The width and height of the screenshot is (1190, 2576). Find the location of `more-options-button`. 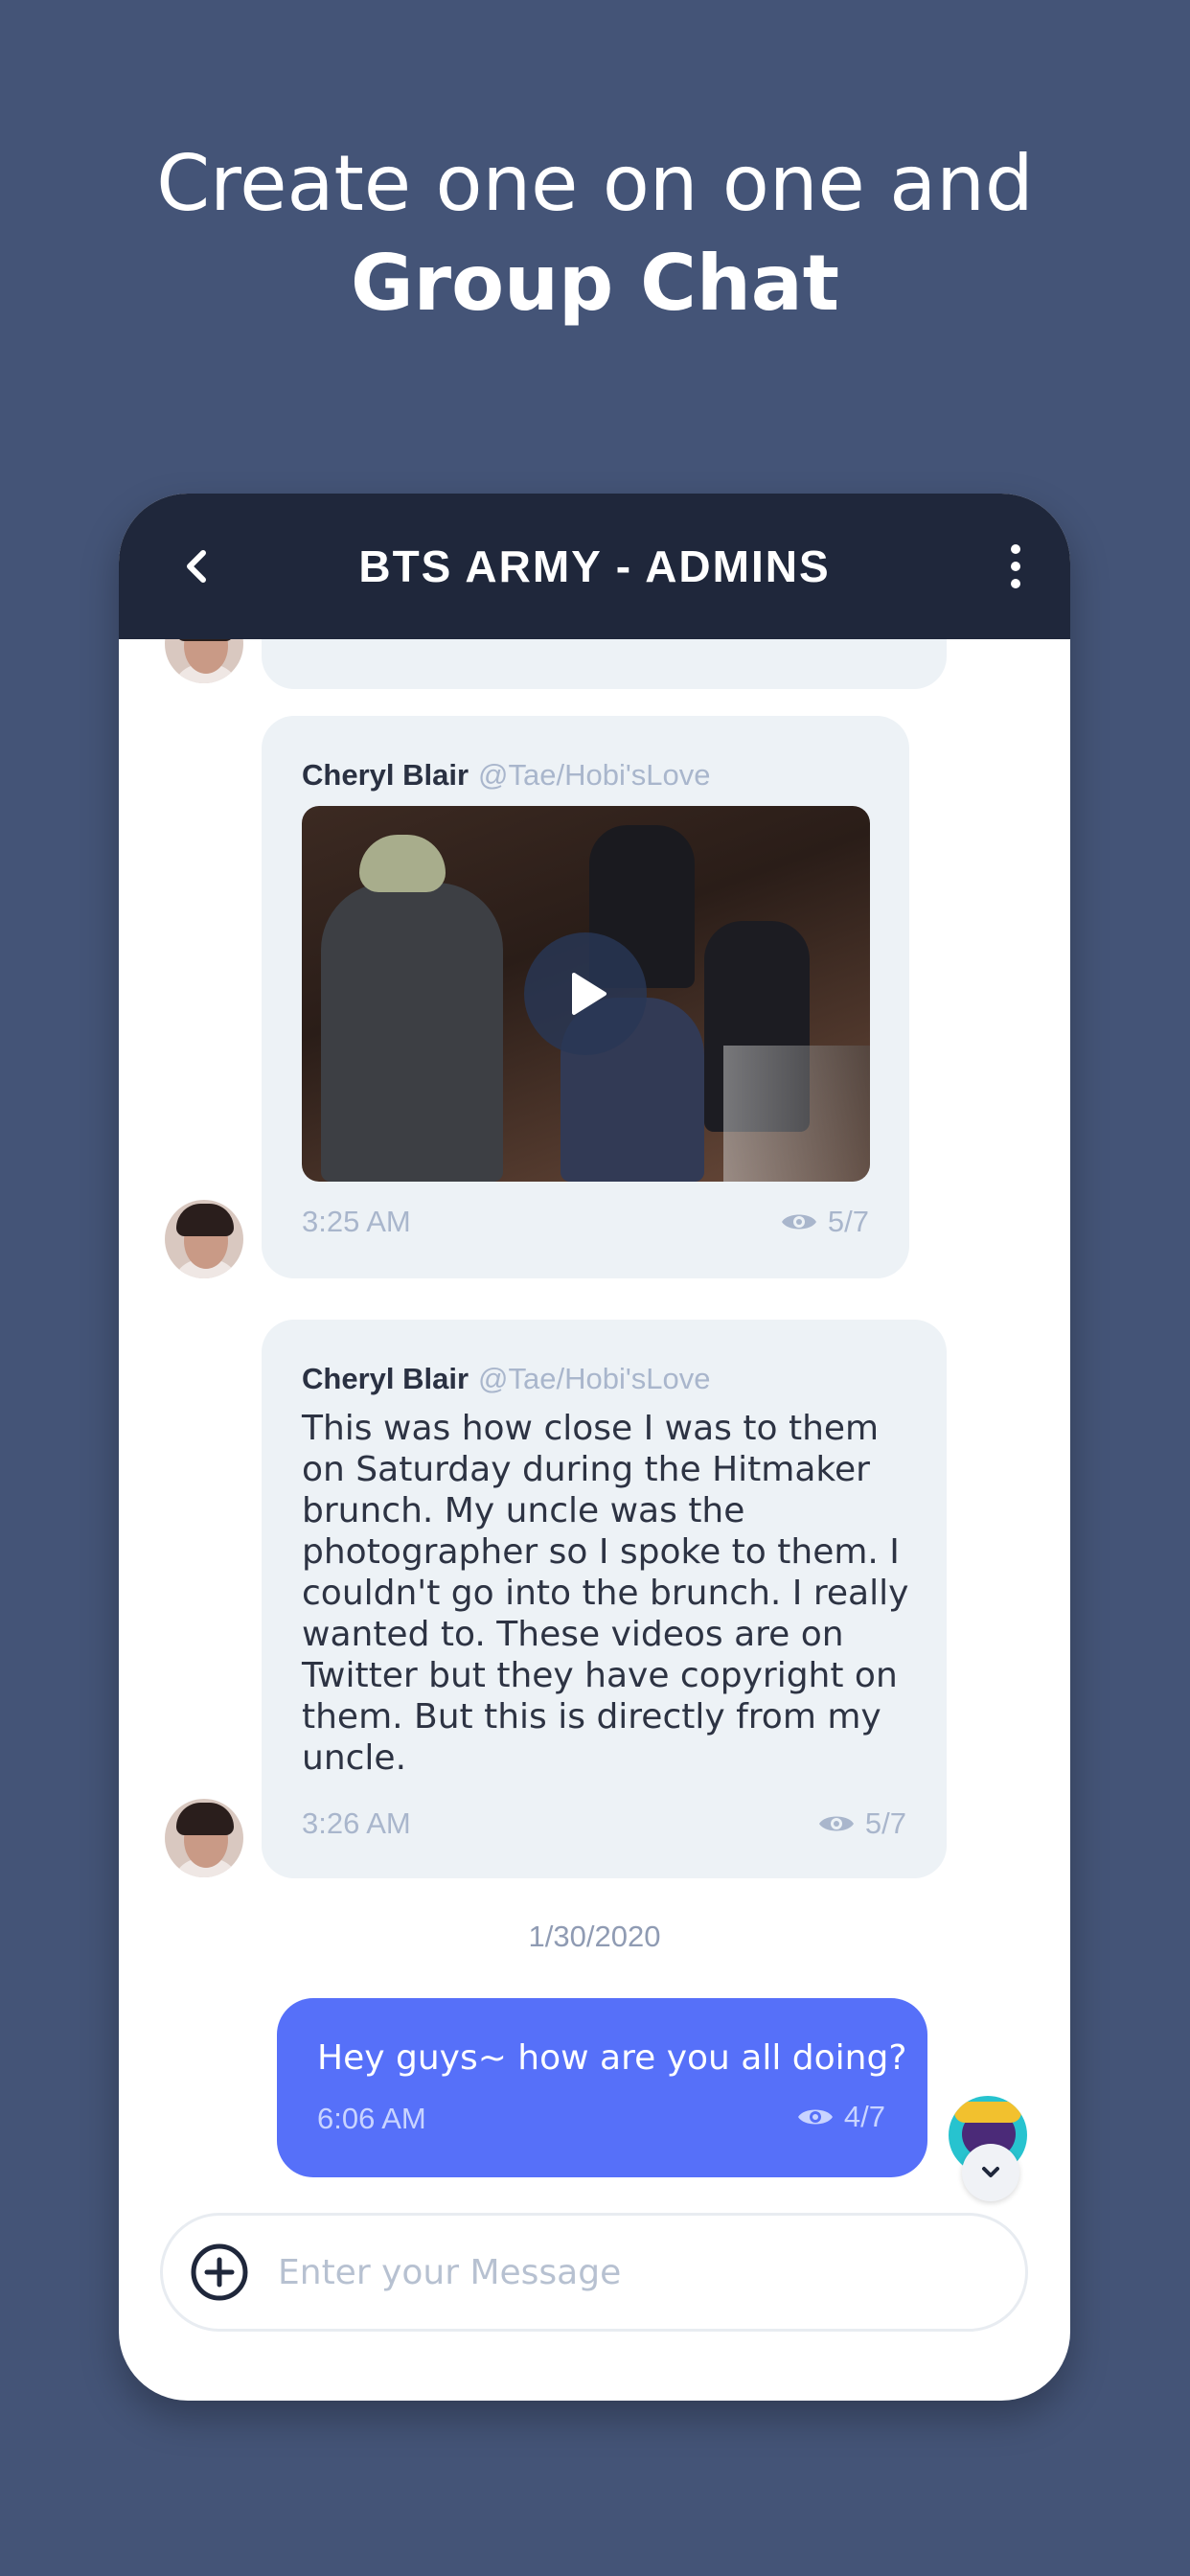

more-options-button is located at coordinates (1015, 566).